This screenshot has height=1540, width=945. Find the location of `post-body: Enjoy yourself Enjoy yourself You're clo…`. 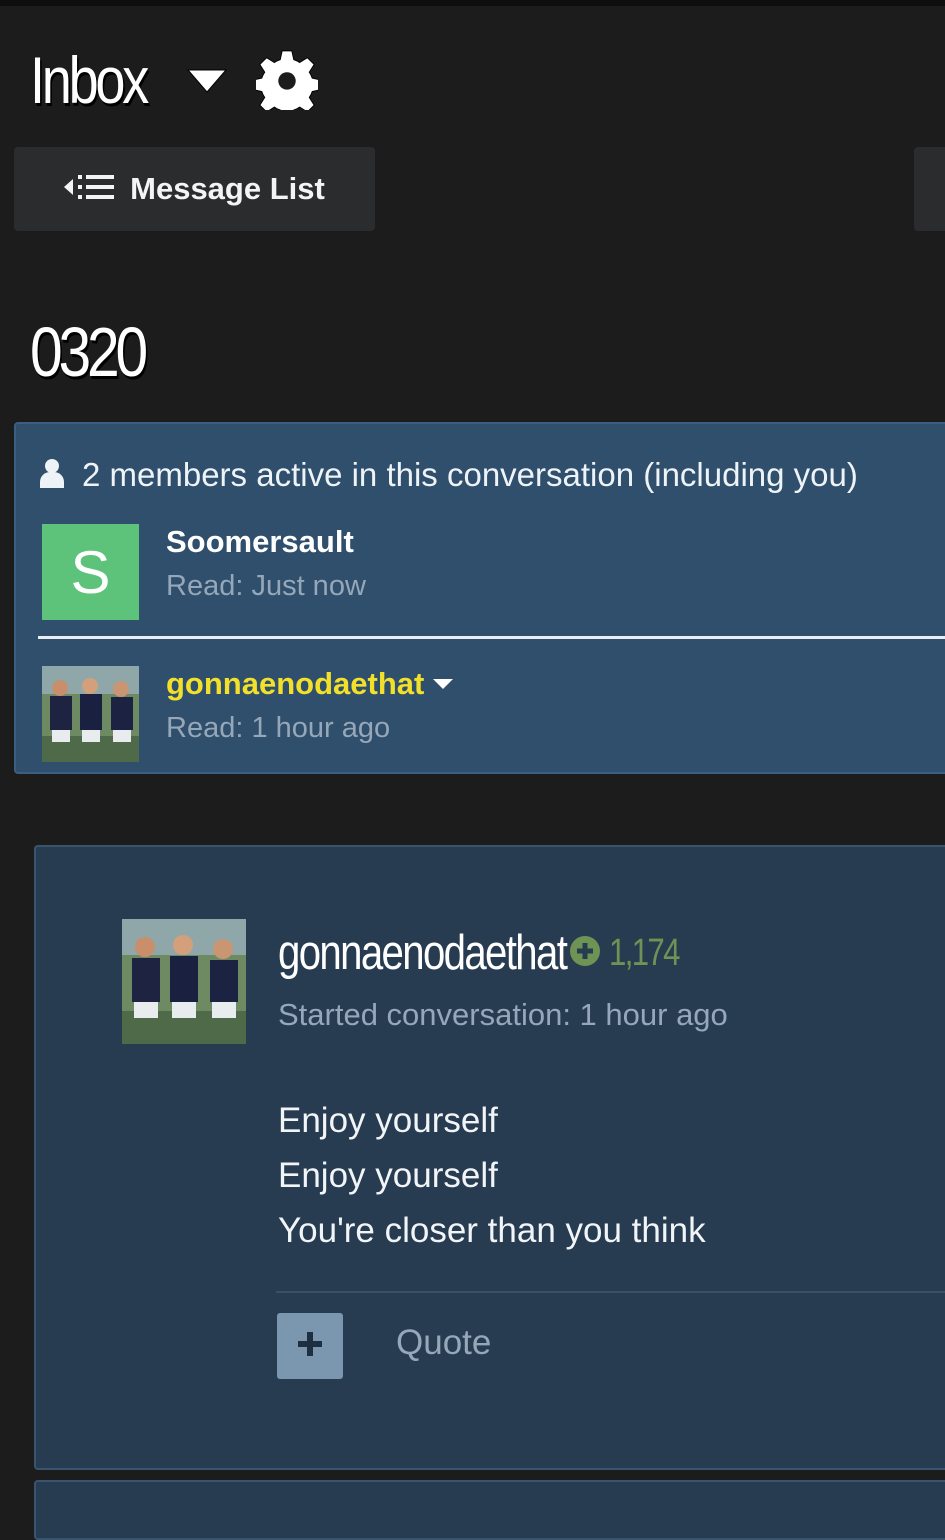

post-body: Enjoy yourself Enjoy yourself You're clo… is located at coordinates (492, 1175).